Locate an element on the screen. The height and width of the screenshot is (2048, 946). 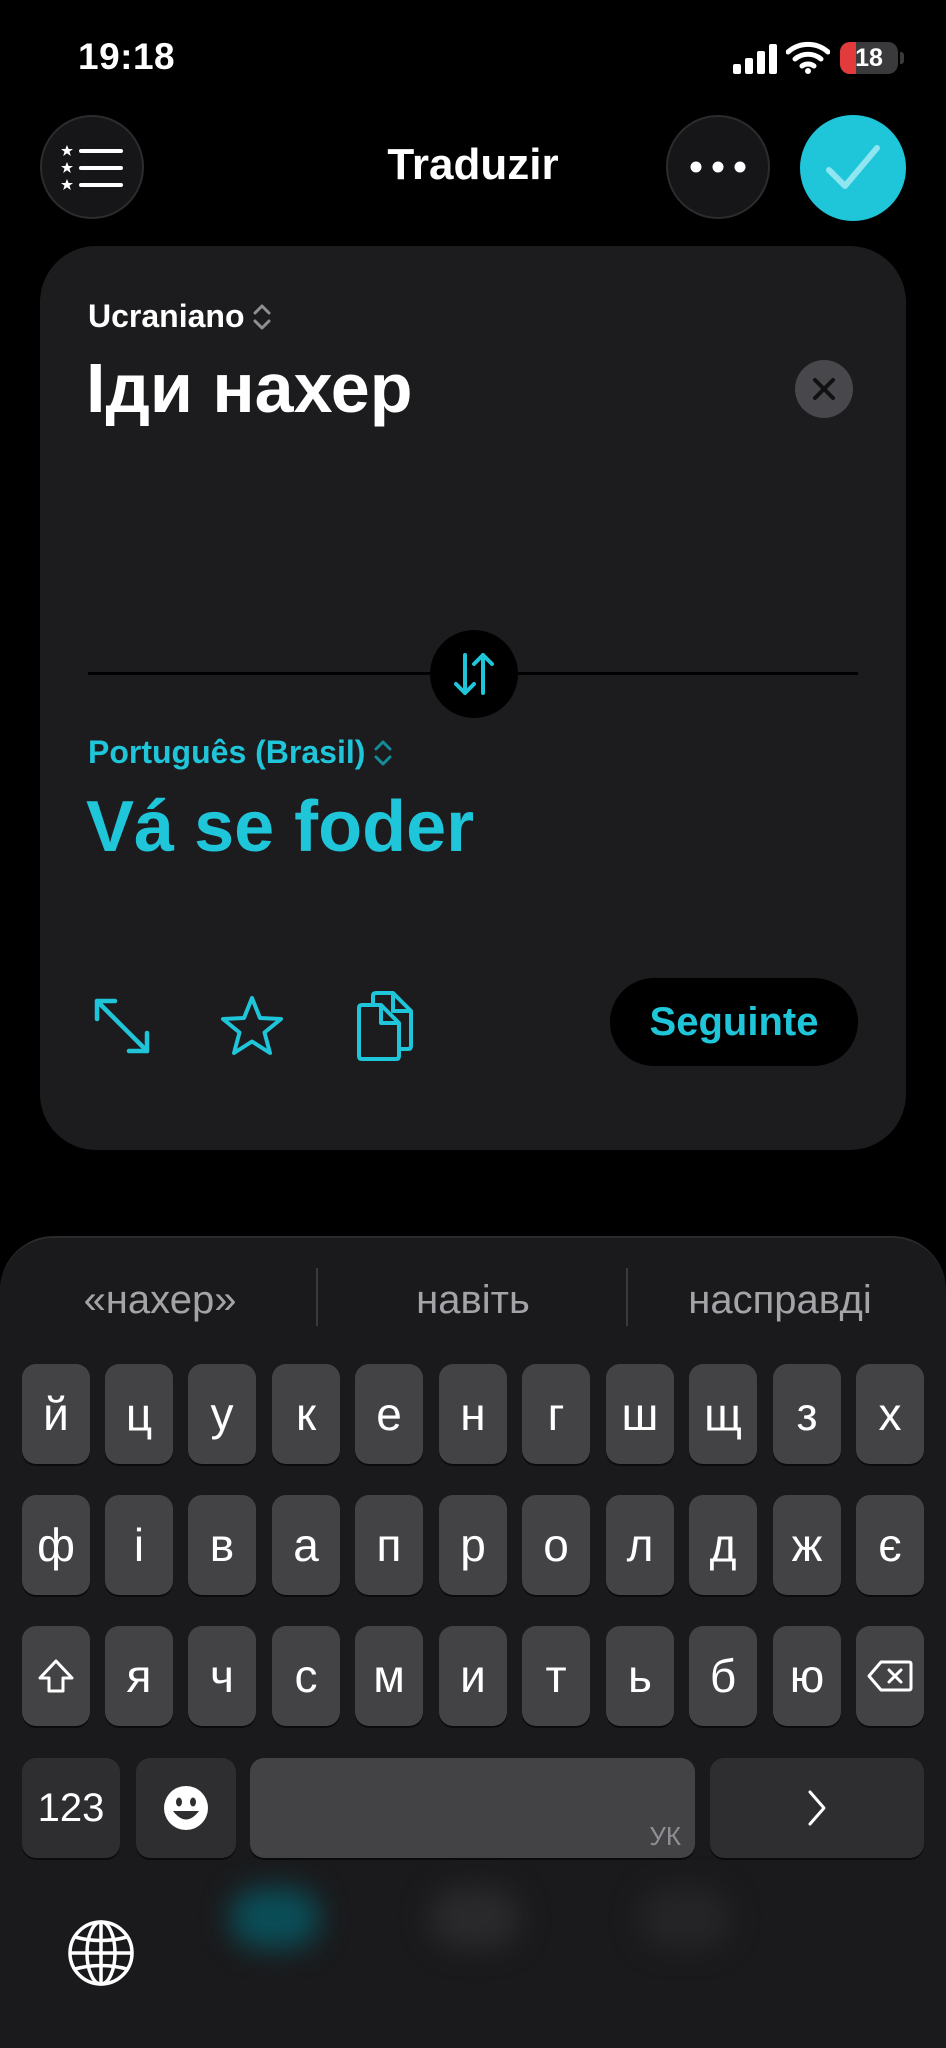
key: и is located at coordinates (473, 1676).